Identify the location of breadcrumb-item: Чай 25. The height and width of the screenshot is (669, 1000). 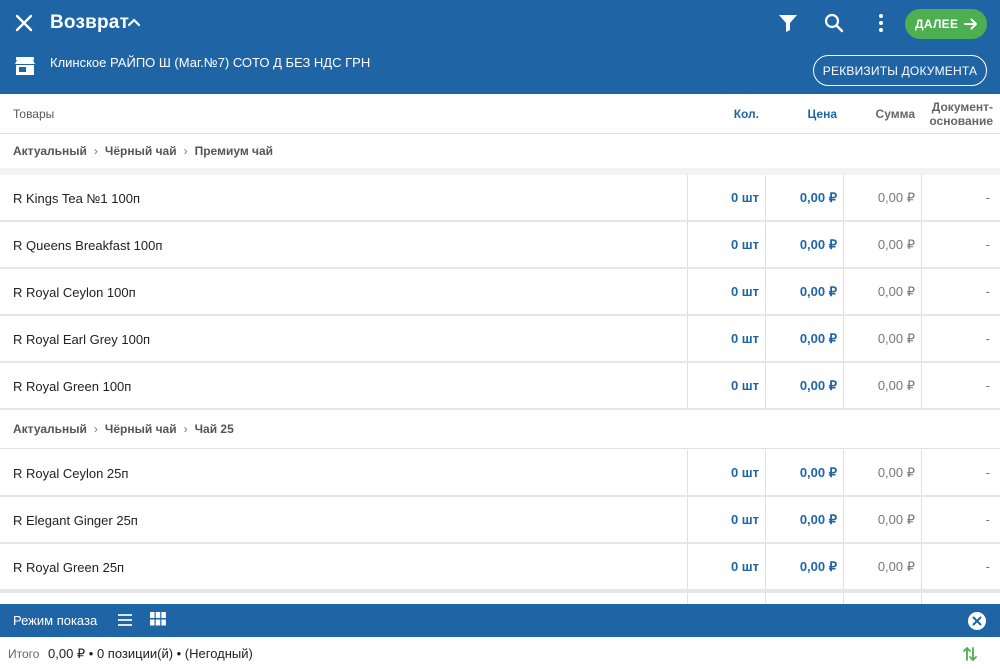
(214, 429).